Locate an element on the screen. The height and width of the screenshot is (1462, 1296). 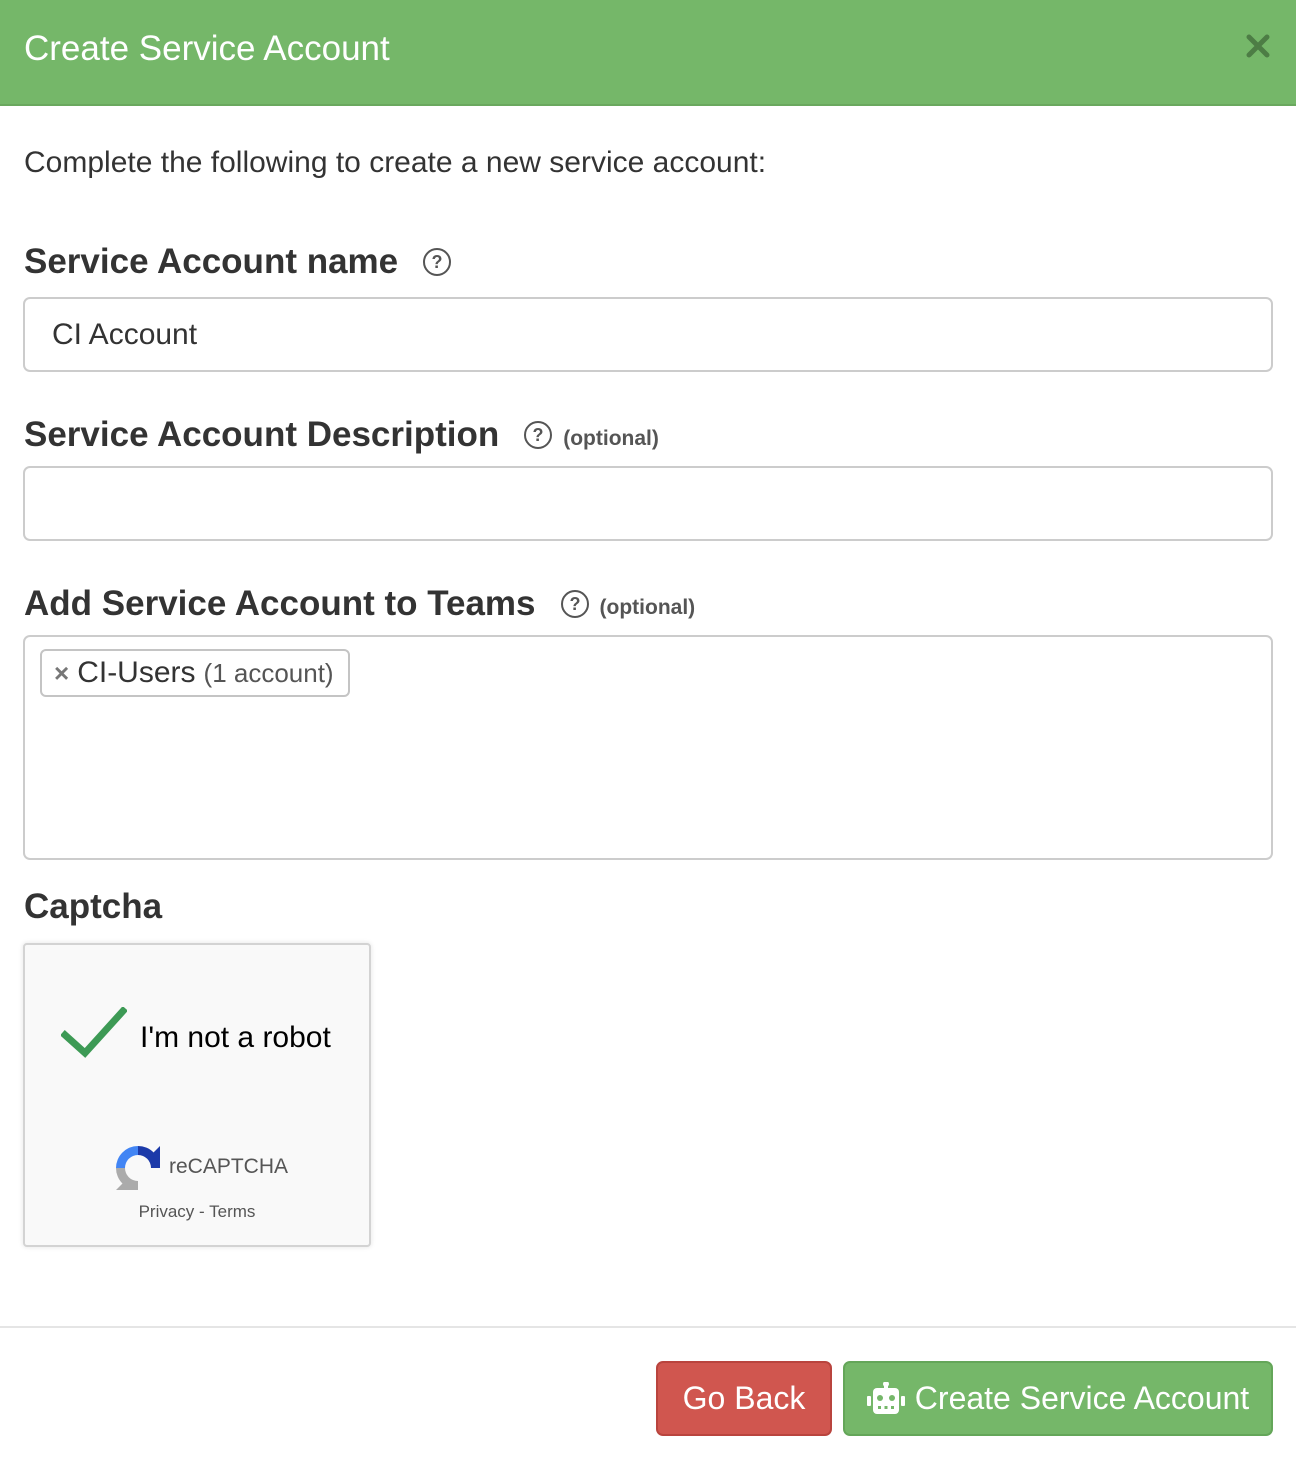
description-label: Service Account Description is located at coordinates (262, 434).